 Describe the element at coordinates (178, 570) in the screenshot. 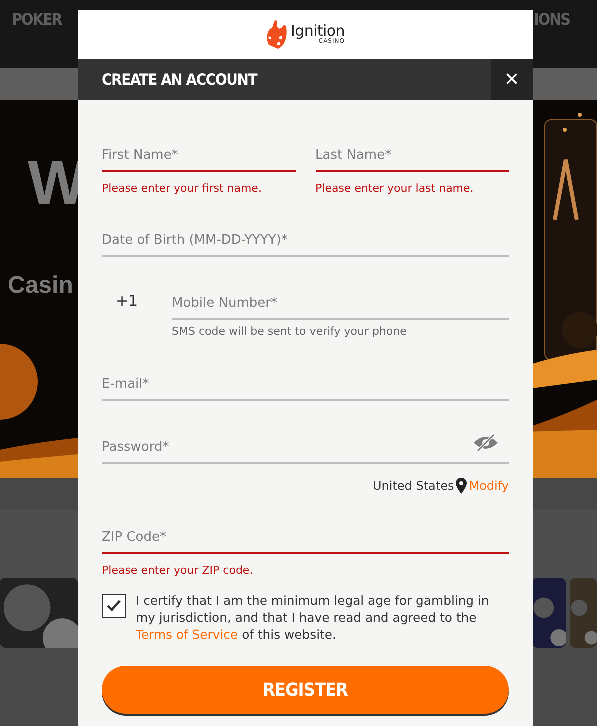

I see `error-message: Please enter your ZIP code.` at that location.